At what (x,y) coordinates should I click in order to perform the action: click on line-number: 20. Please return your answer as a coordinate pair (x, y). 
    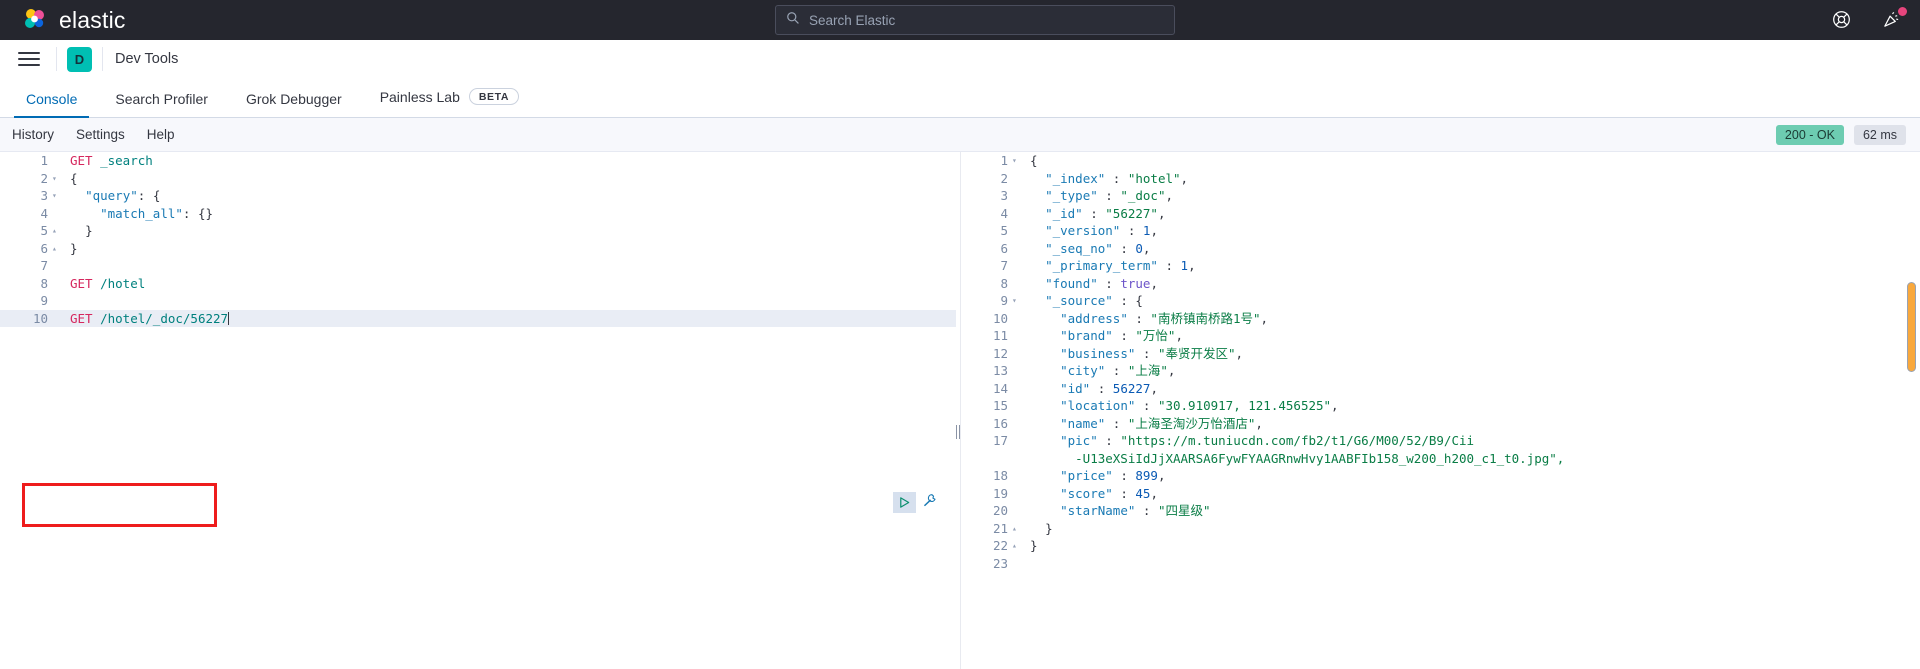
    Looking at the image, I should click on (1000, 510).